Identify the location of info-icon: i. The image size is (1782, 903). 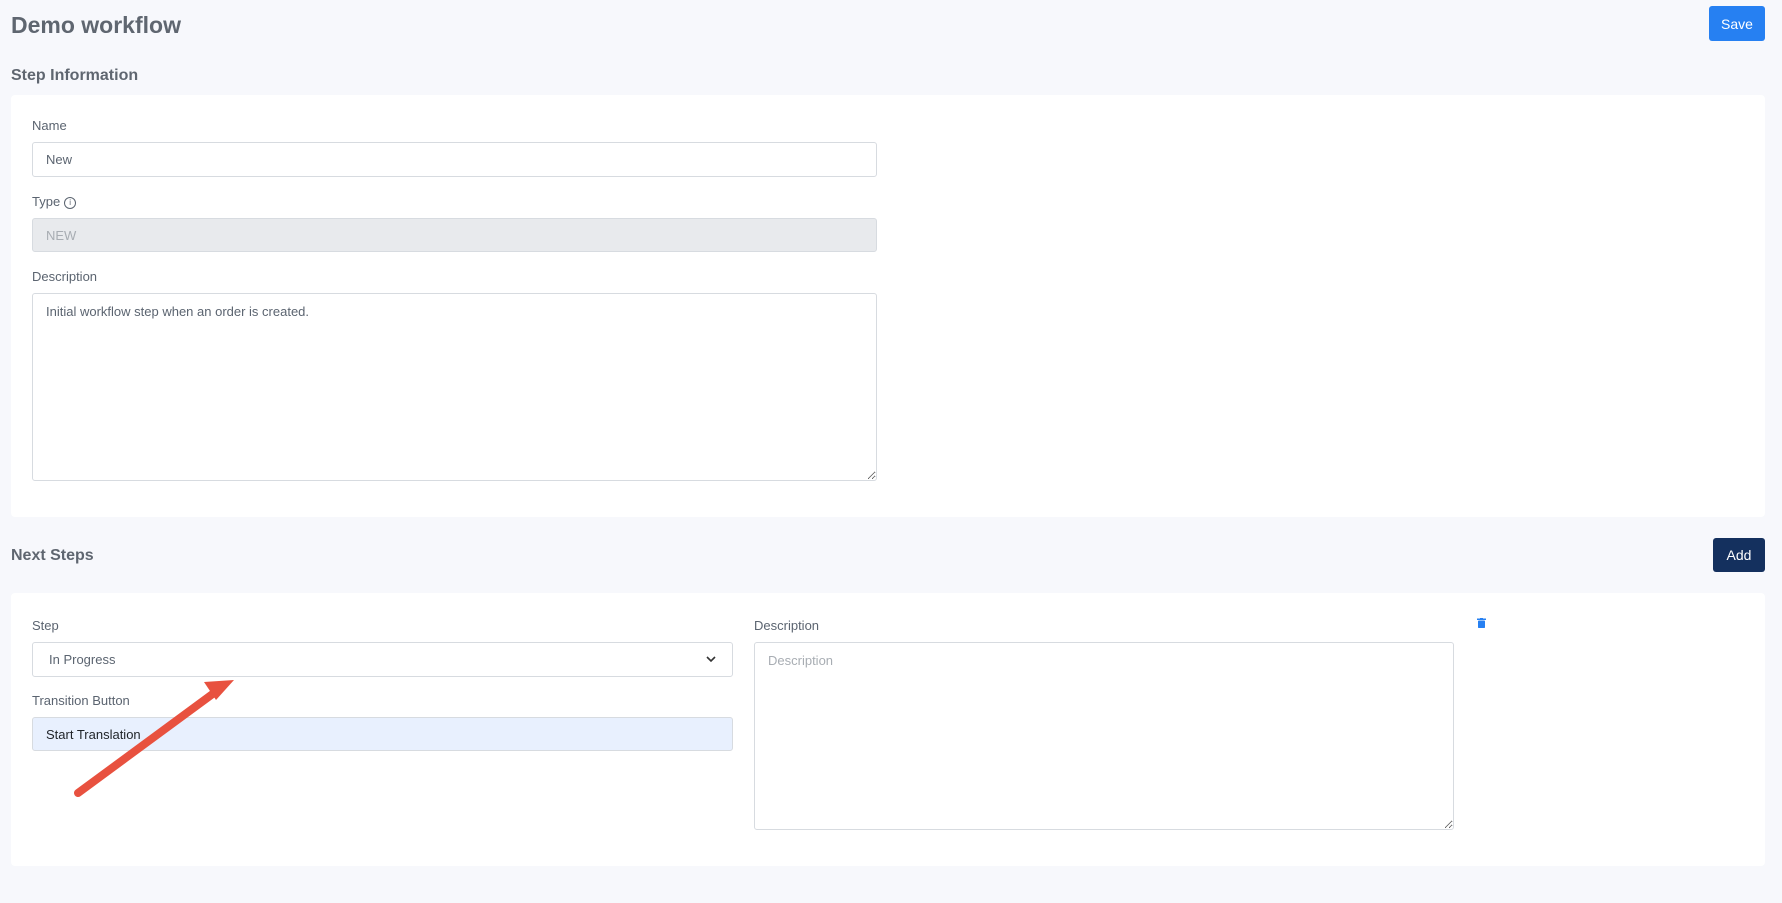
(70, 203).